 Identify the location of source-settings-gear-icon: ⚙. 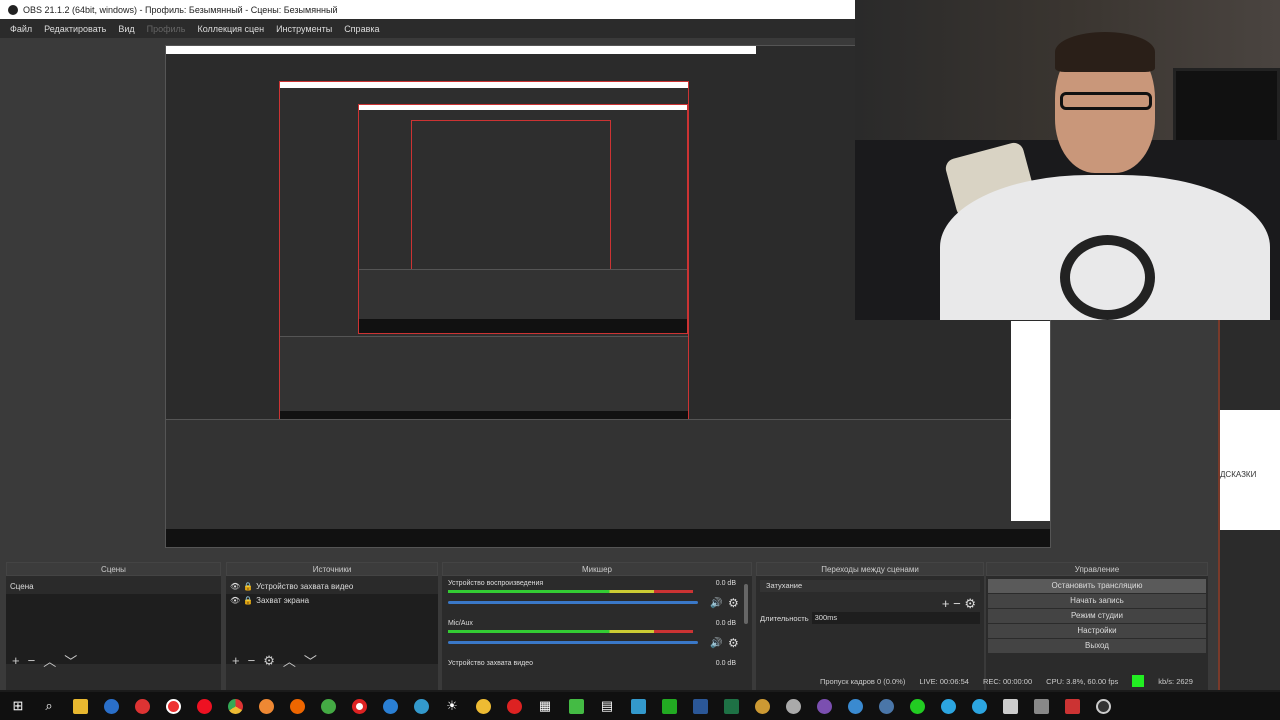
(269, 661).